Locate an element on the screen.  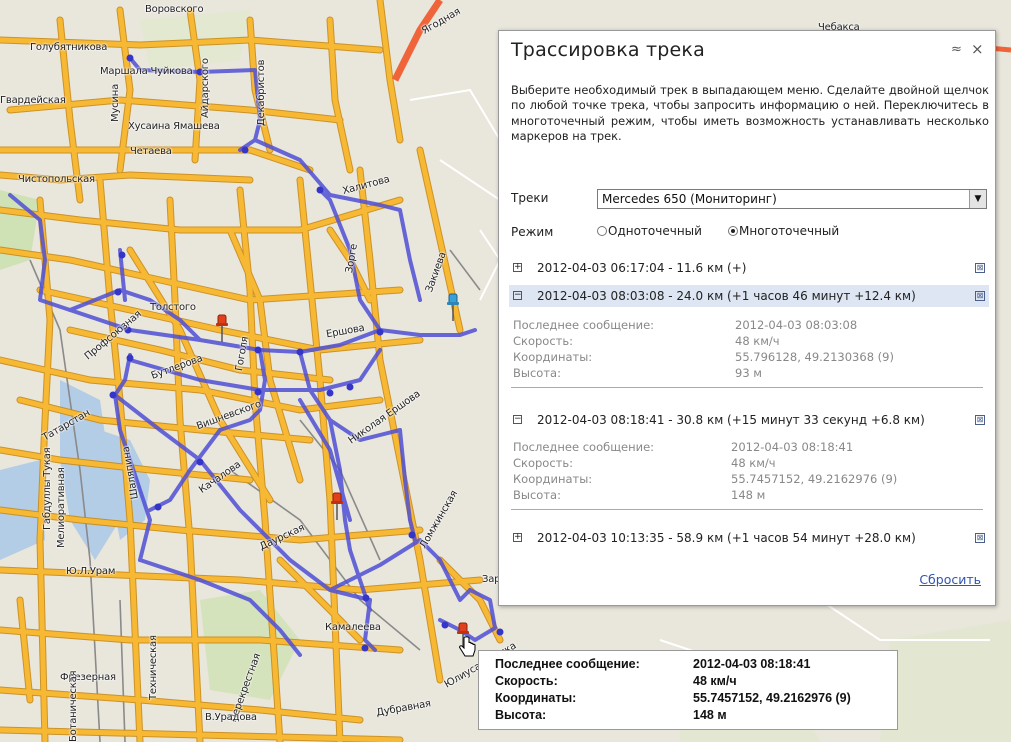
mode-multi-label: Многоточечный is located at coordinates (789, 231).